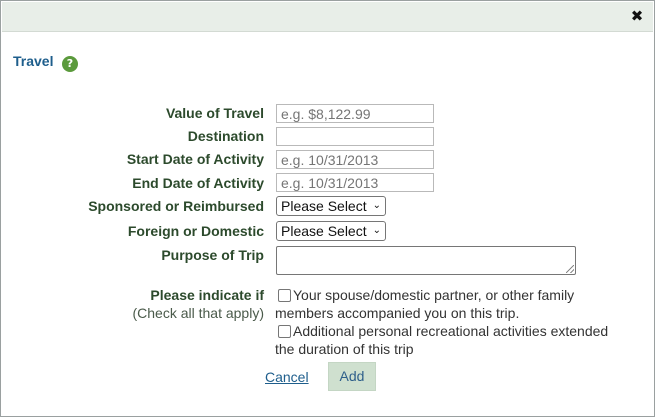  Describe the element at coordinates (355, 113) in the screenshot. I see `value-of-travel-input` at that location.